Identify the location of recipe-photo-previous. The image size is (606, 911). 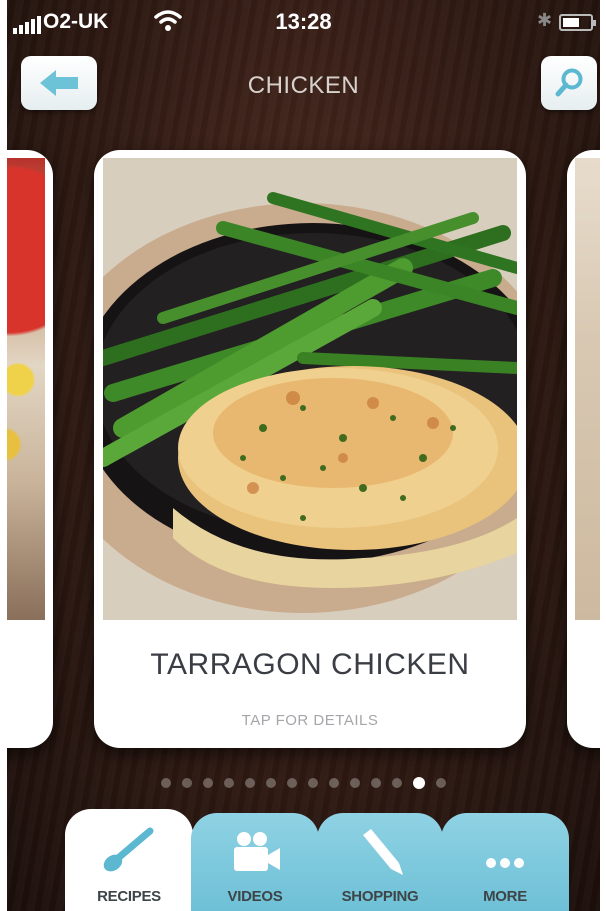
(26, 389).